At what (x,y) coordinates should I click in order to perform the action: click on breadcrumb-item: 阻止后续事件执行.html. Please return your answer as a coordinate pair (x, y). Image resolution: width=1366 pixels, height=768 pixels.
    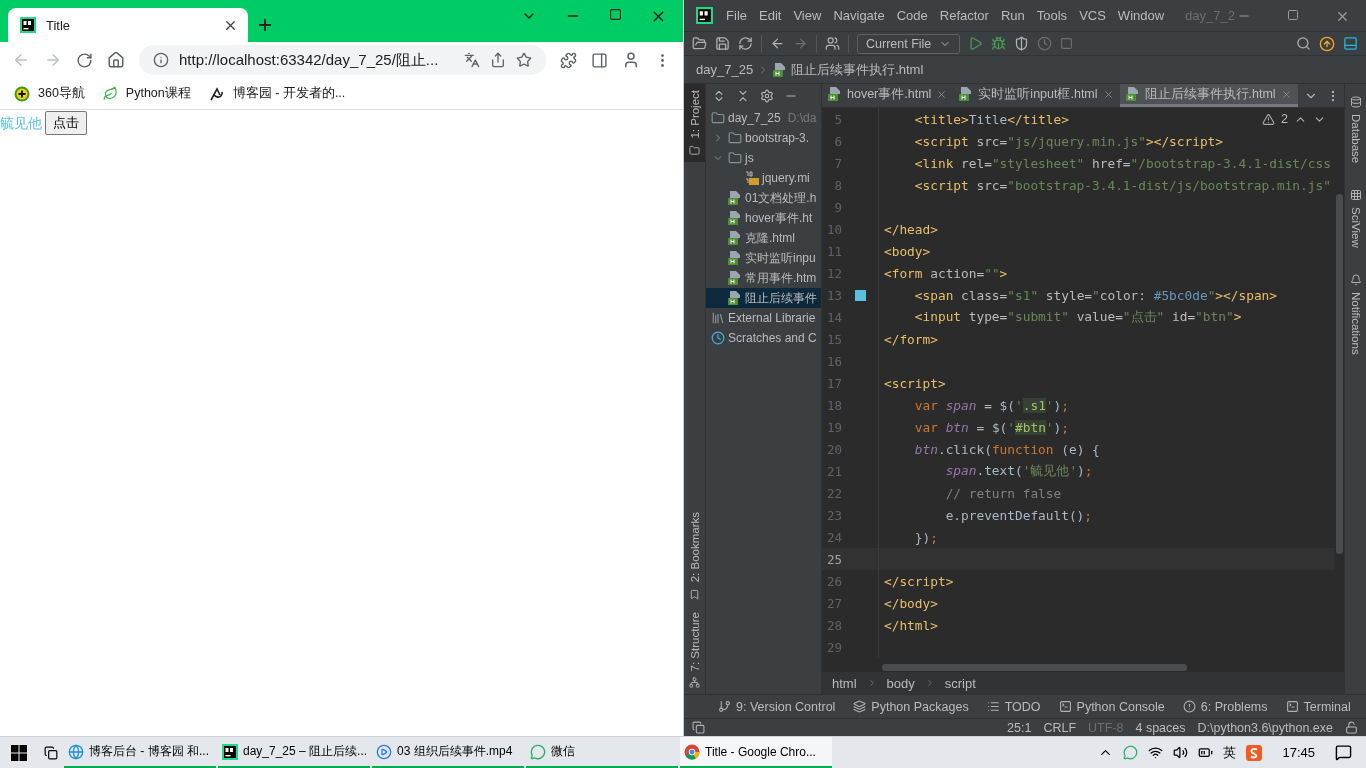
    Looking at the image, I should click on (857, 69).